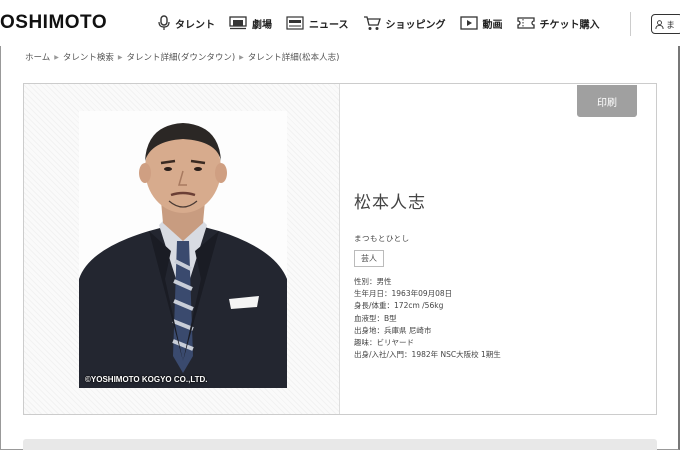 Image resolution: width=680 pixels, height=450 pixels. I want to click on microphone-icon, so click(164, 23).